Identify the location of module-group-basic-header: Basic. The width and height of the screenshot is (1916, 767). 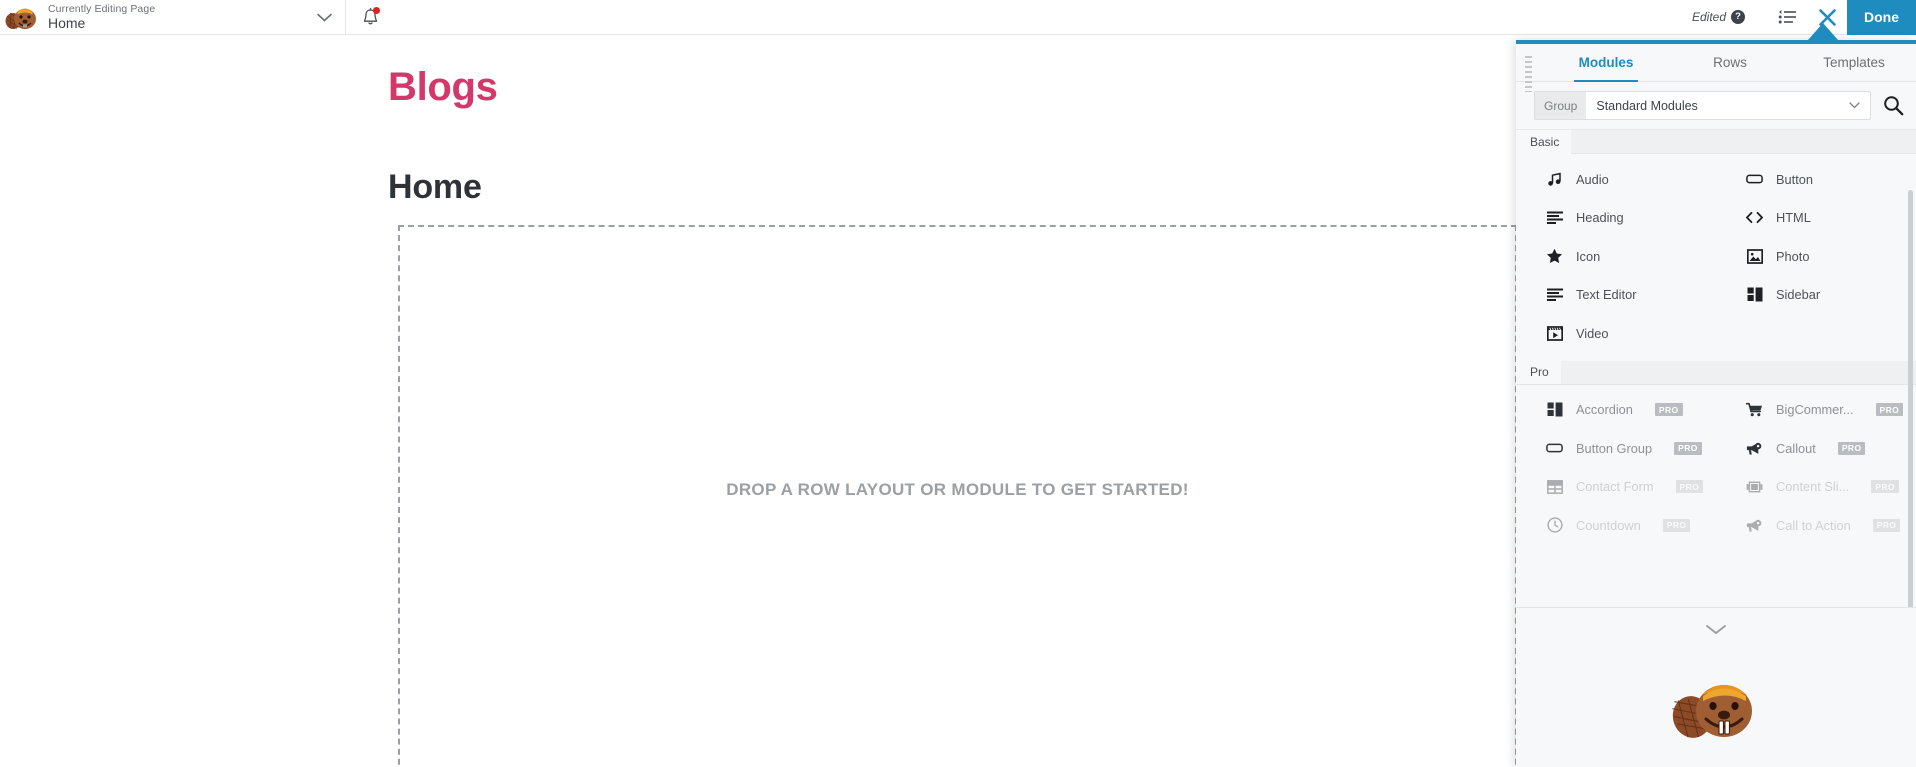
(1716, 142).